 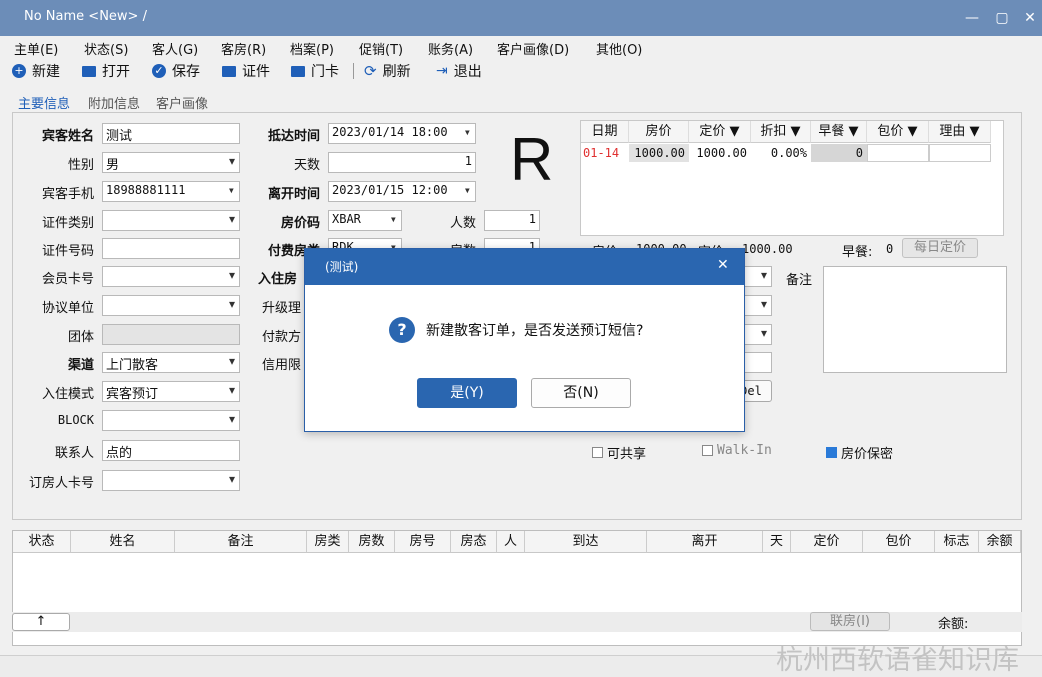 What do you see at coordinates (241, 542) in the screenshot?
I see `grid-header-remark: 备注` at bounding box center [241, 542].